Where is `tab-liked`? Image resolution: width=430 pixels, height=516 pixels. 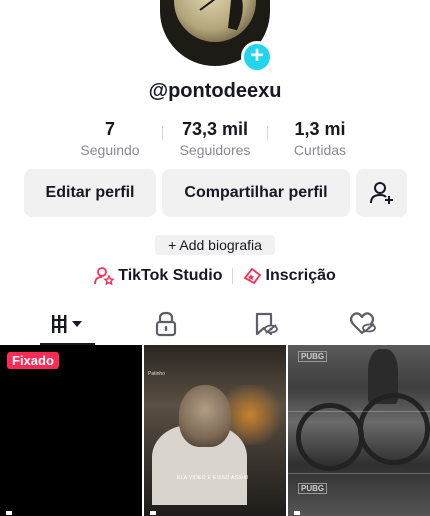
tab-liked is located at coordinates (363, 324).